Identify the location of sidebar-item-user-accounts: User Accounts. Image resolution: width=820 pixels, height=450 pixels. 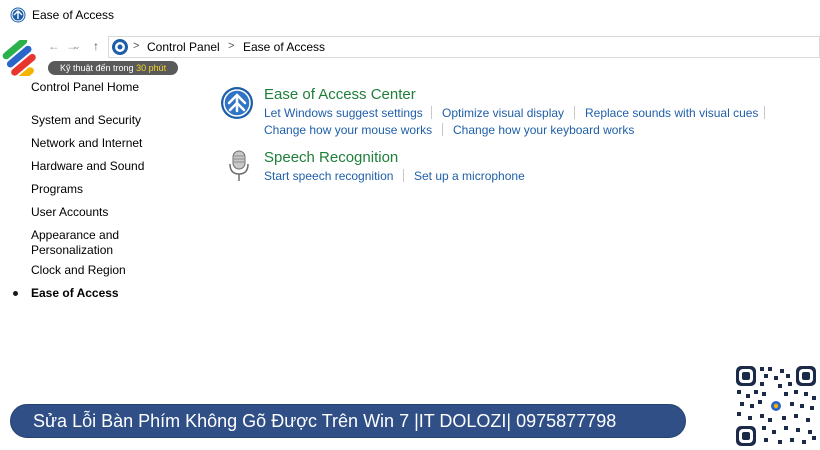
(69, 212).